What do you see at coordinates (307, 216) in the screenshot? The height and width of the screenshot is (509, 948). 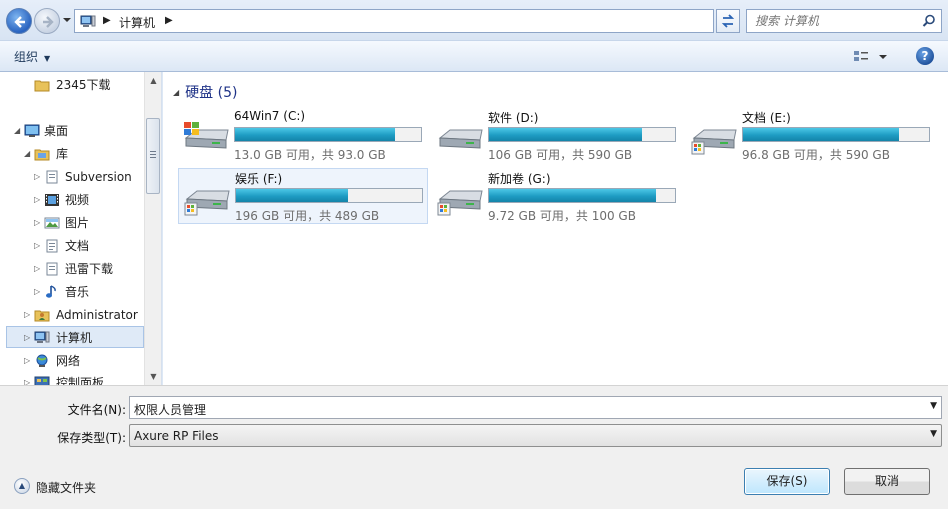 I see `drive-space-info: 196 GB 可用，共 489 GB` at bounding box center [307, 216].